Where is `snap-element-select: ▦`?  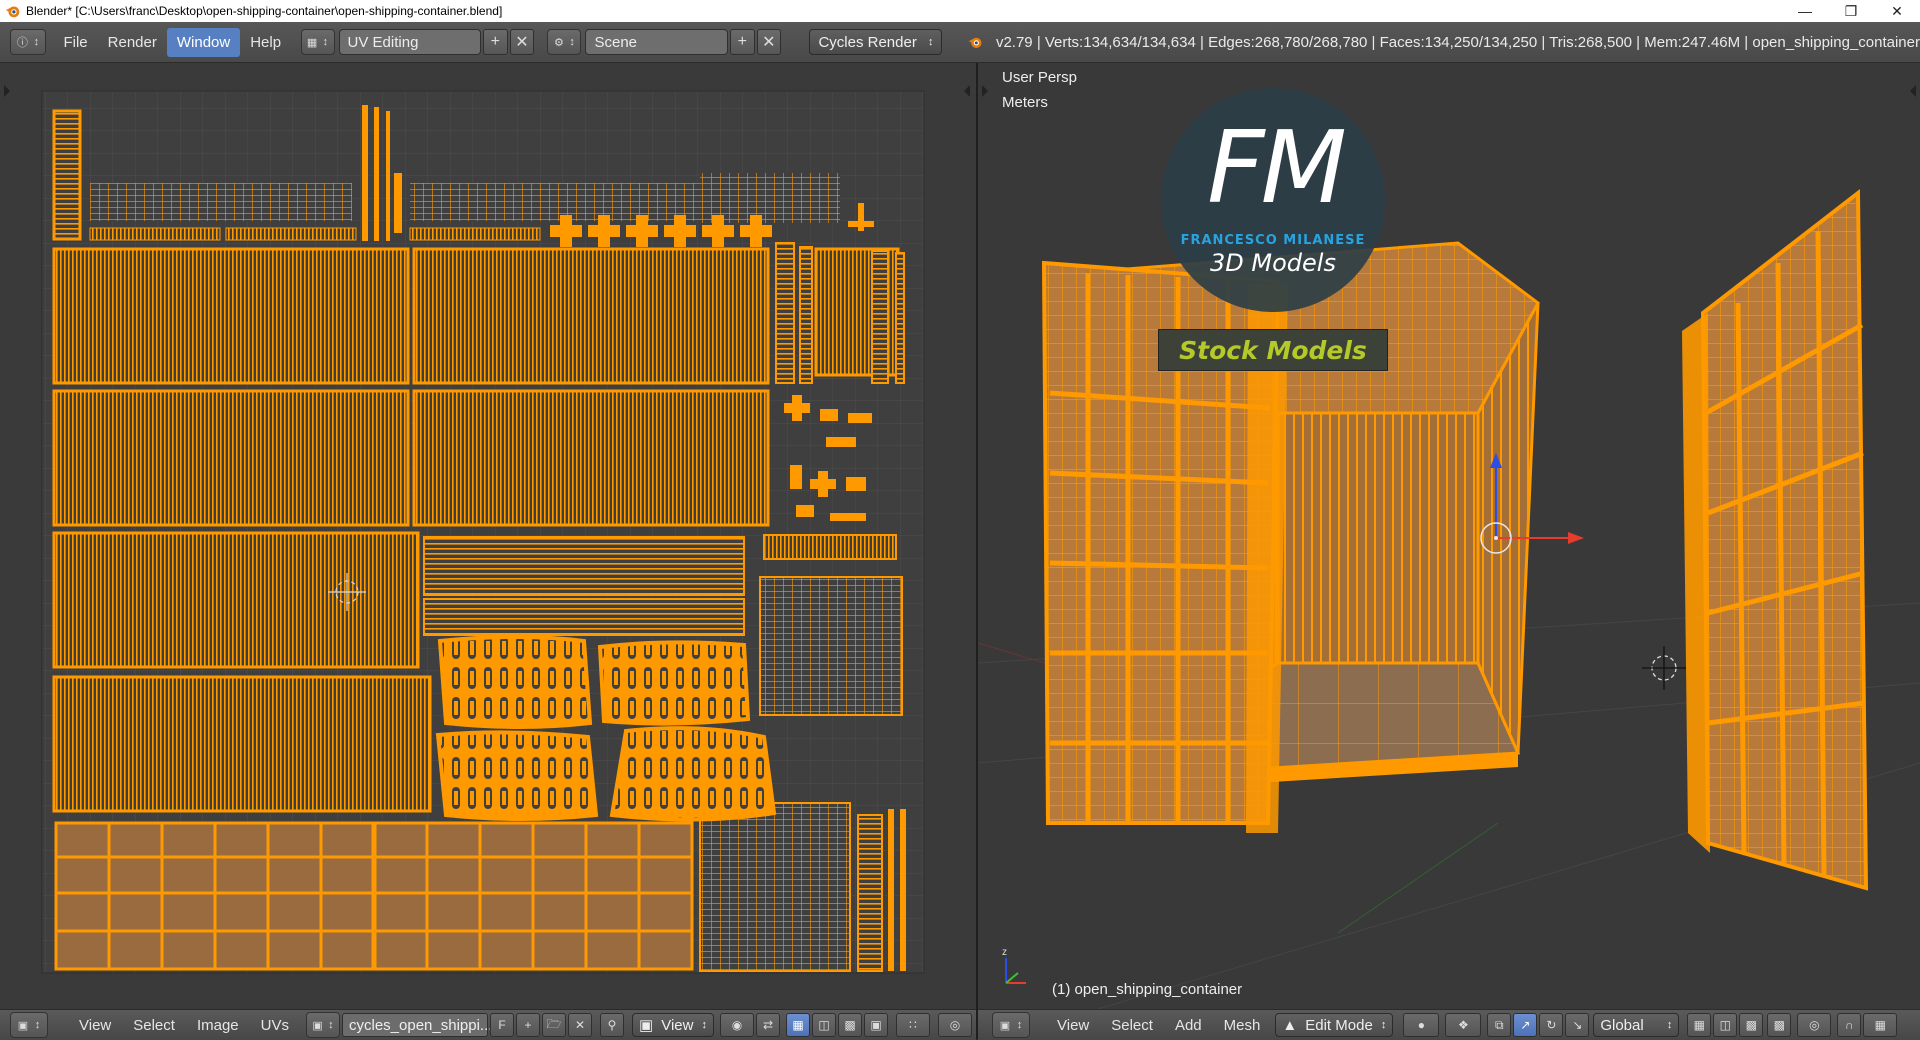
snap-element-select: ▦ is located at coordinates (1880, 1025).